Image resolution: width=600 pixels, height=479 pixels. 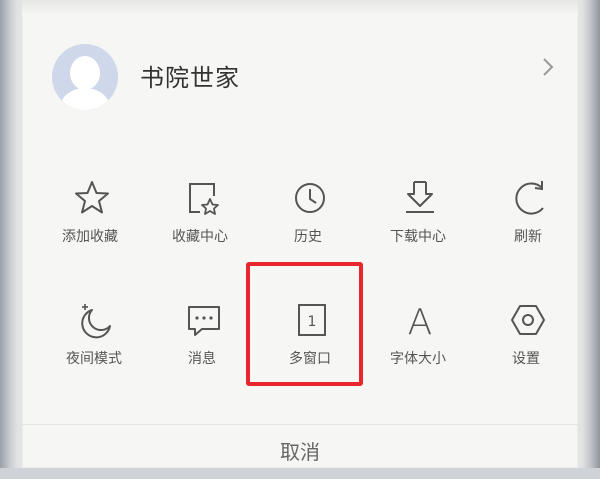 I want to click on settings-icon, so click(x=528, y=320).